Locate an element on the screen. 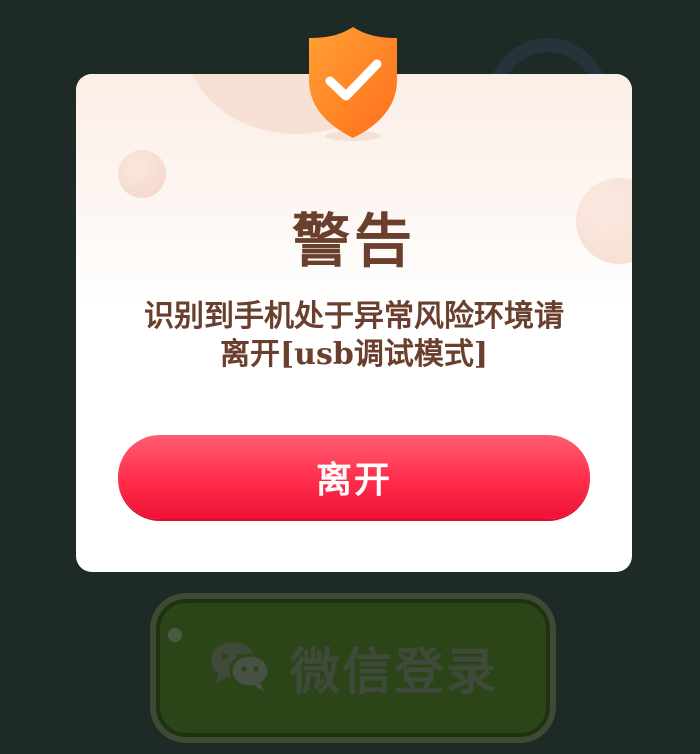 This screenshot has height=754, width=700. dialog-message-line: 离开[usb调试模式] is located at coordinates (354, 354).